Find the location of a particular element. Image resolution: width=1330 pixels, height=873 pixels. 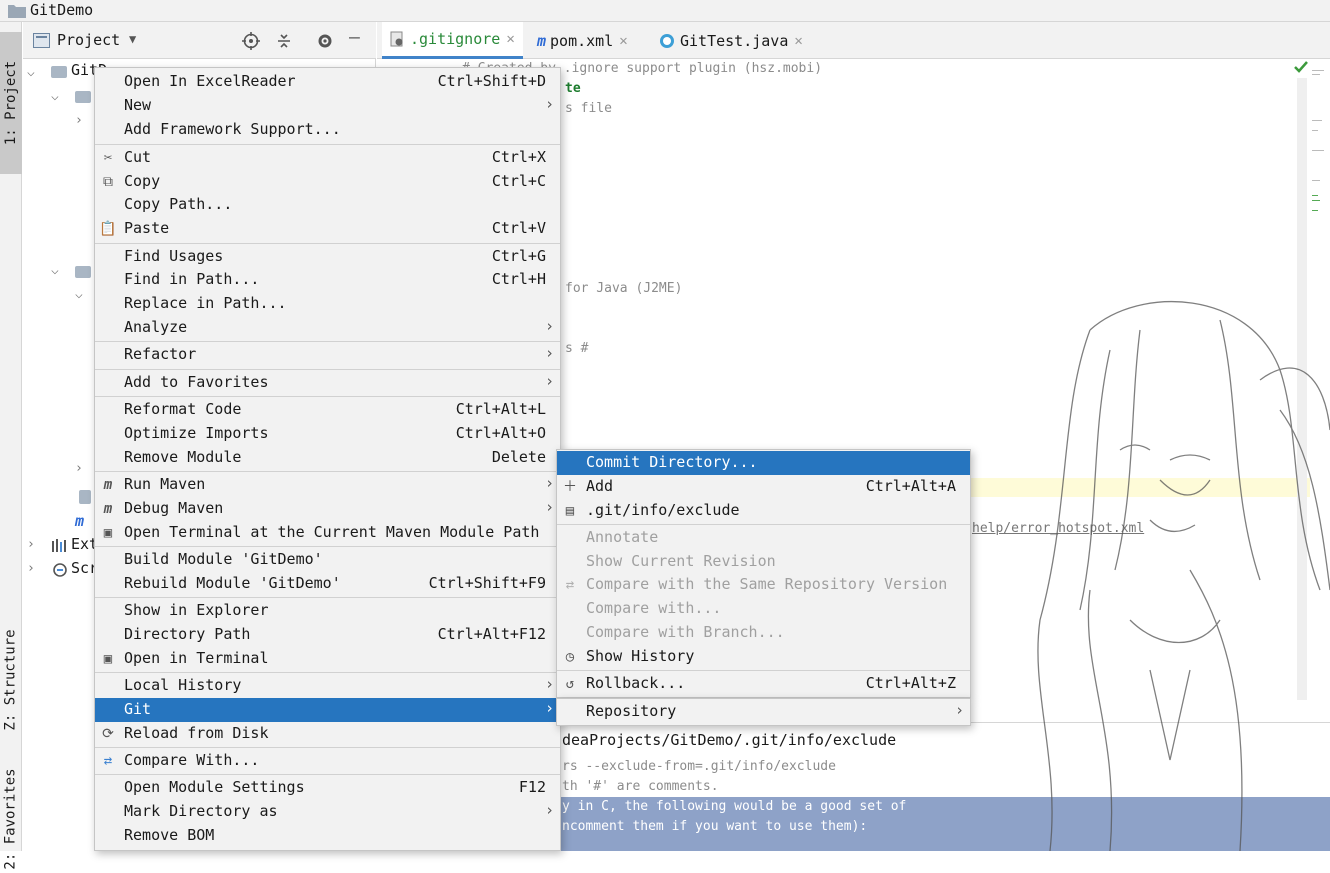

menu-item-new: New › is located at coordinates (327, 106).